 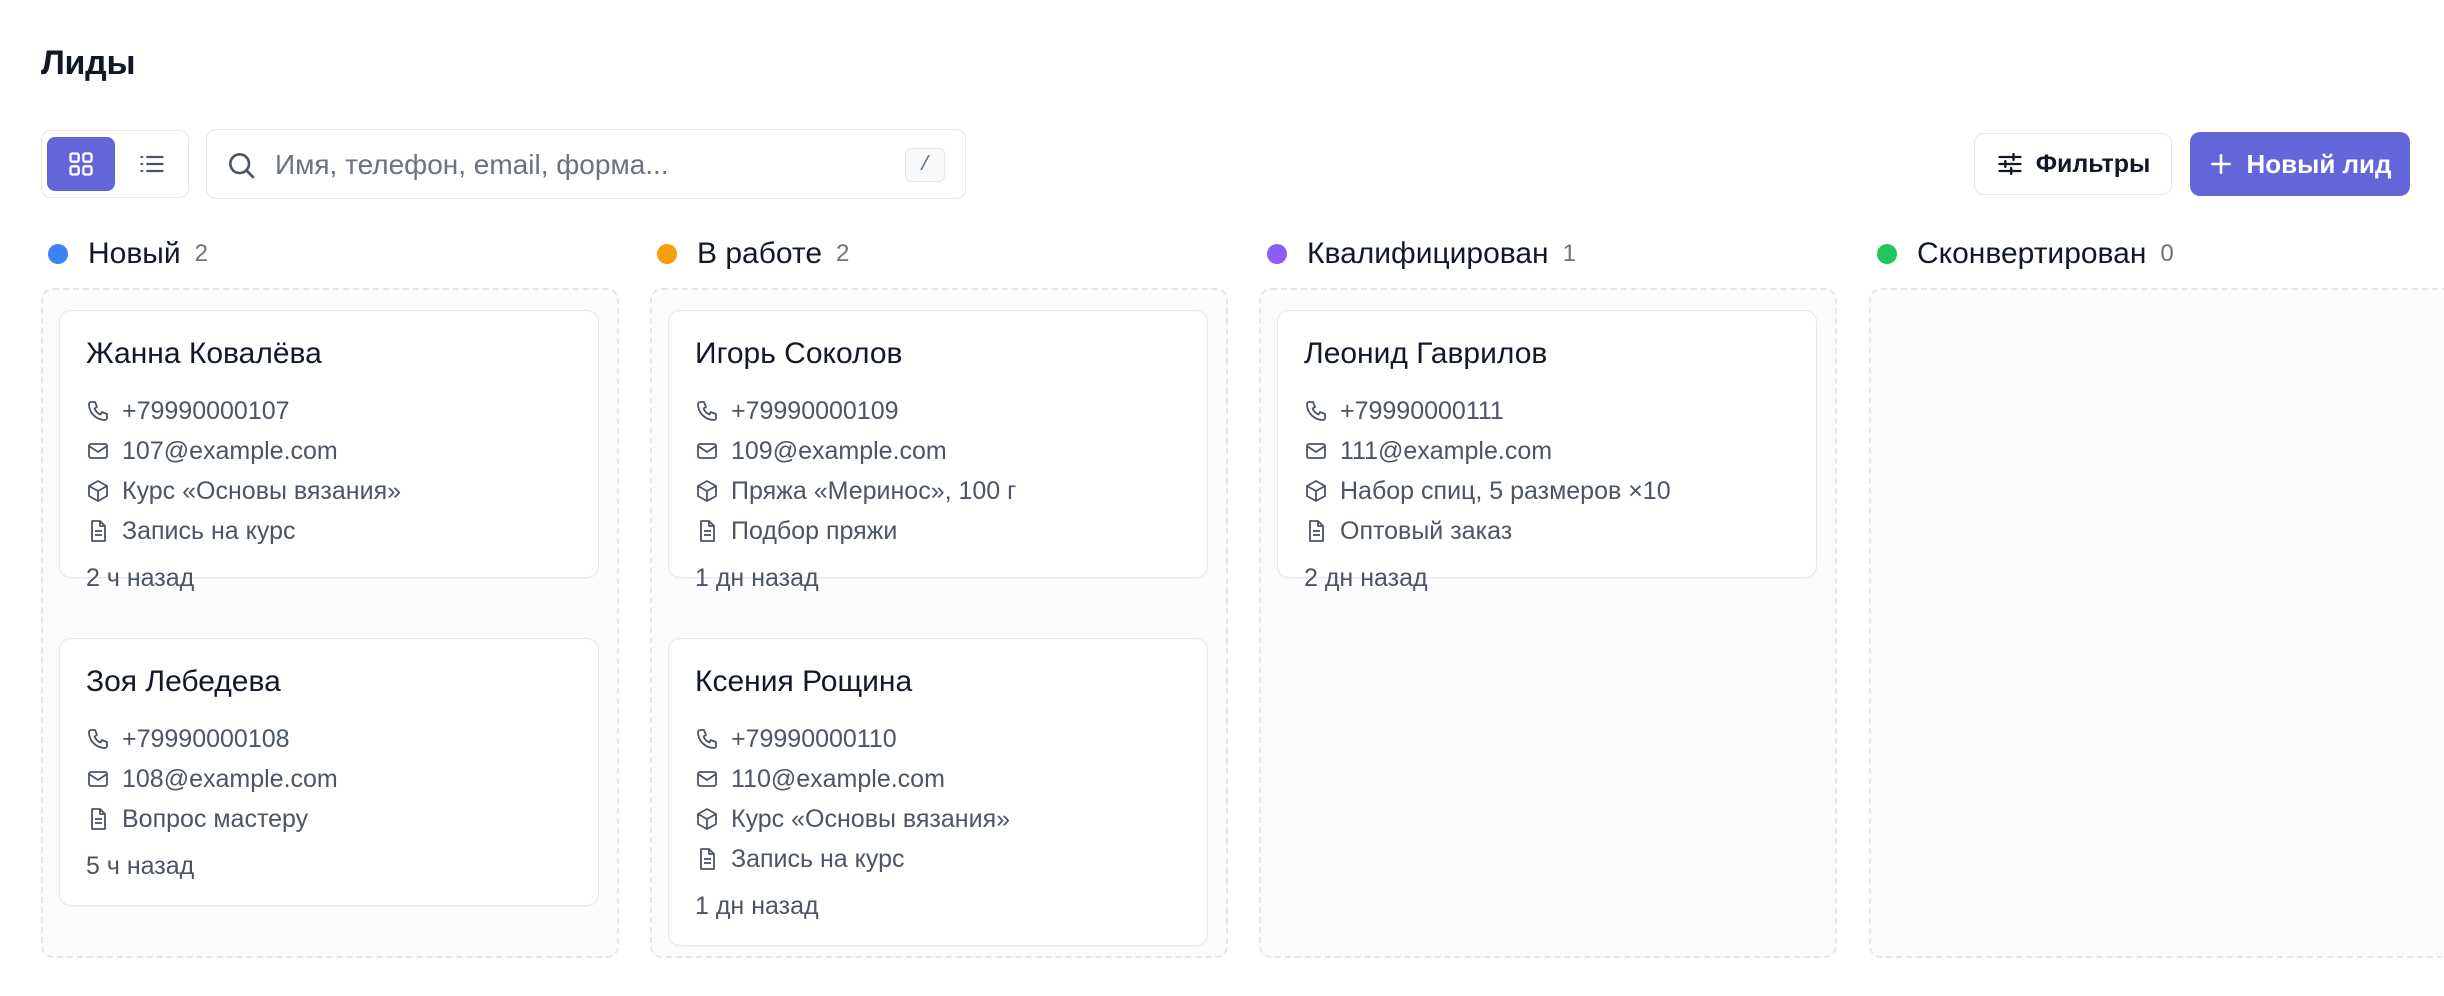 I want to click on search-box: /, so click(x=586, y=164).